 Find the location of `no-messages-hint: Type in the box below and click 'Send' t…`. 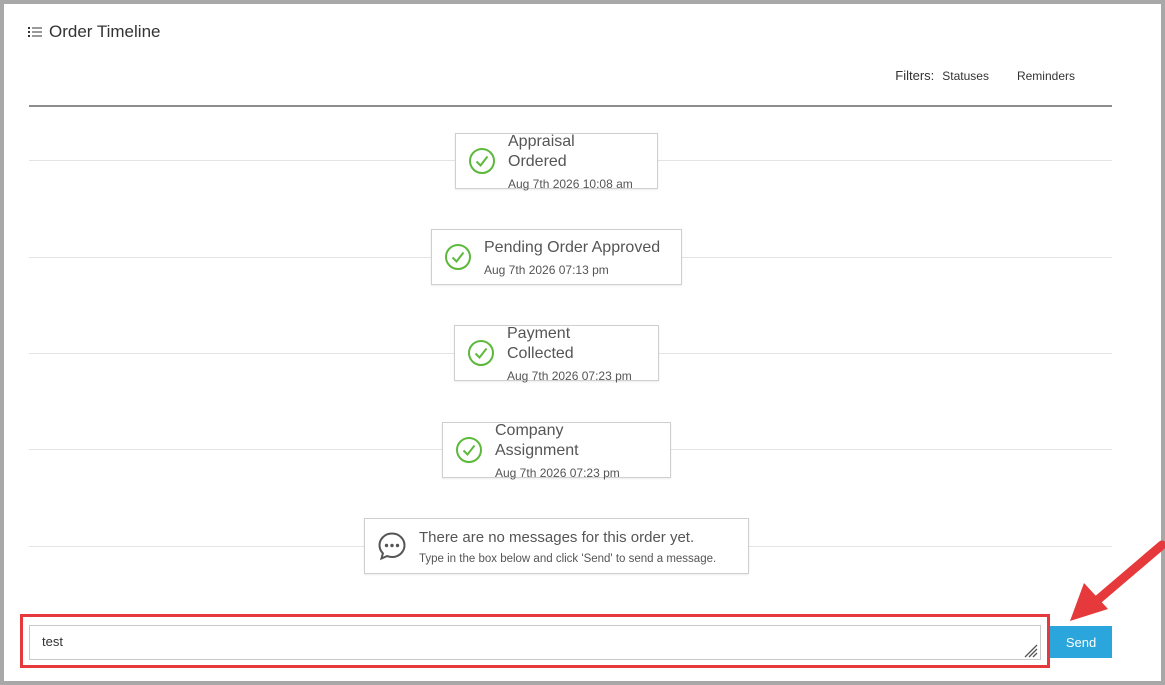

no-messages-hint: Type in the box below and click 'Send' t… is located at coordinates (568, 558).